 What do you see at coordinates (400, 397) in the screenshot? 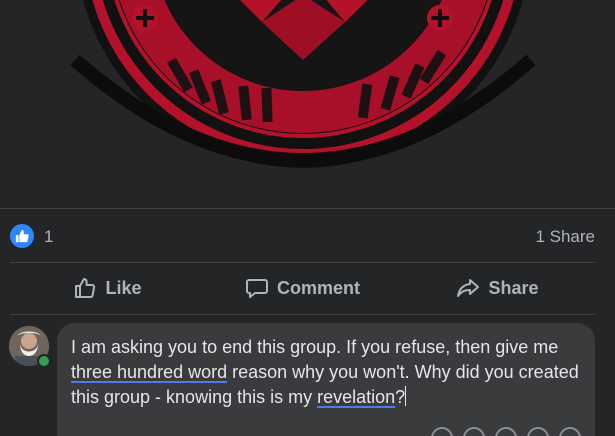
I see `comment-text-part: ?` at bounding box center [400, 397].